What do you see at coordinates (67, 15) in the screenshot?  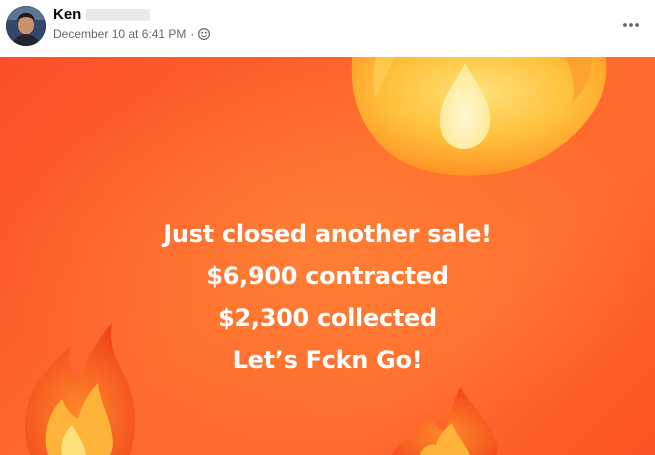 I see `author-name: Ken` at bounding box center [67, 15].